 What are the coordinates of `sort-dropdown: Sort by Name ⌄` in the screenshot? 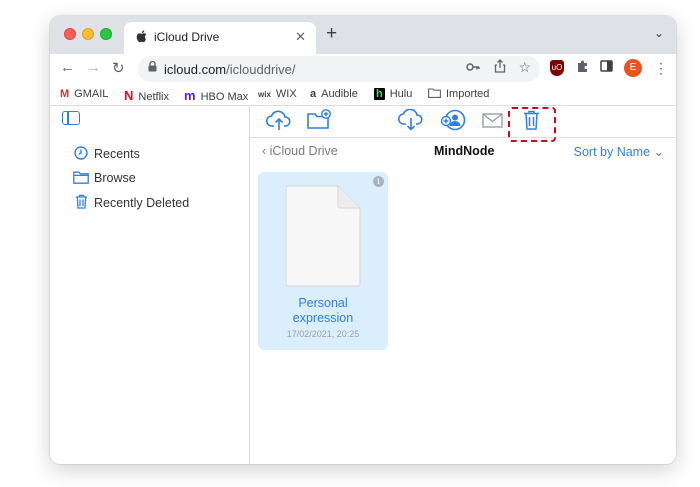 It's located at (619, 151).